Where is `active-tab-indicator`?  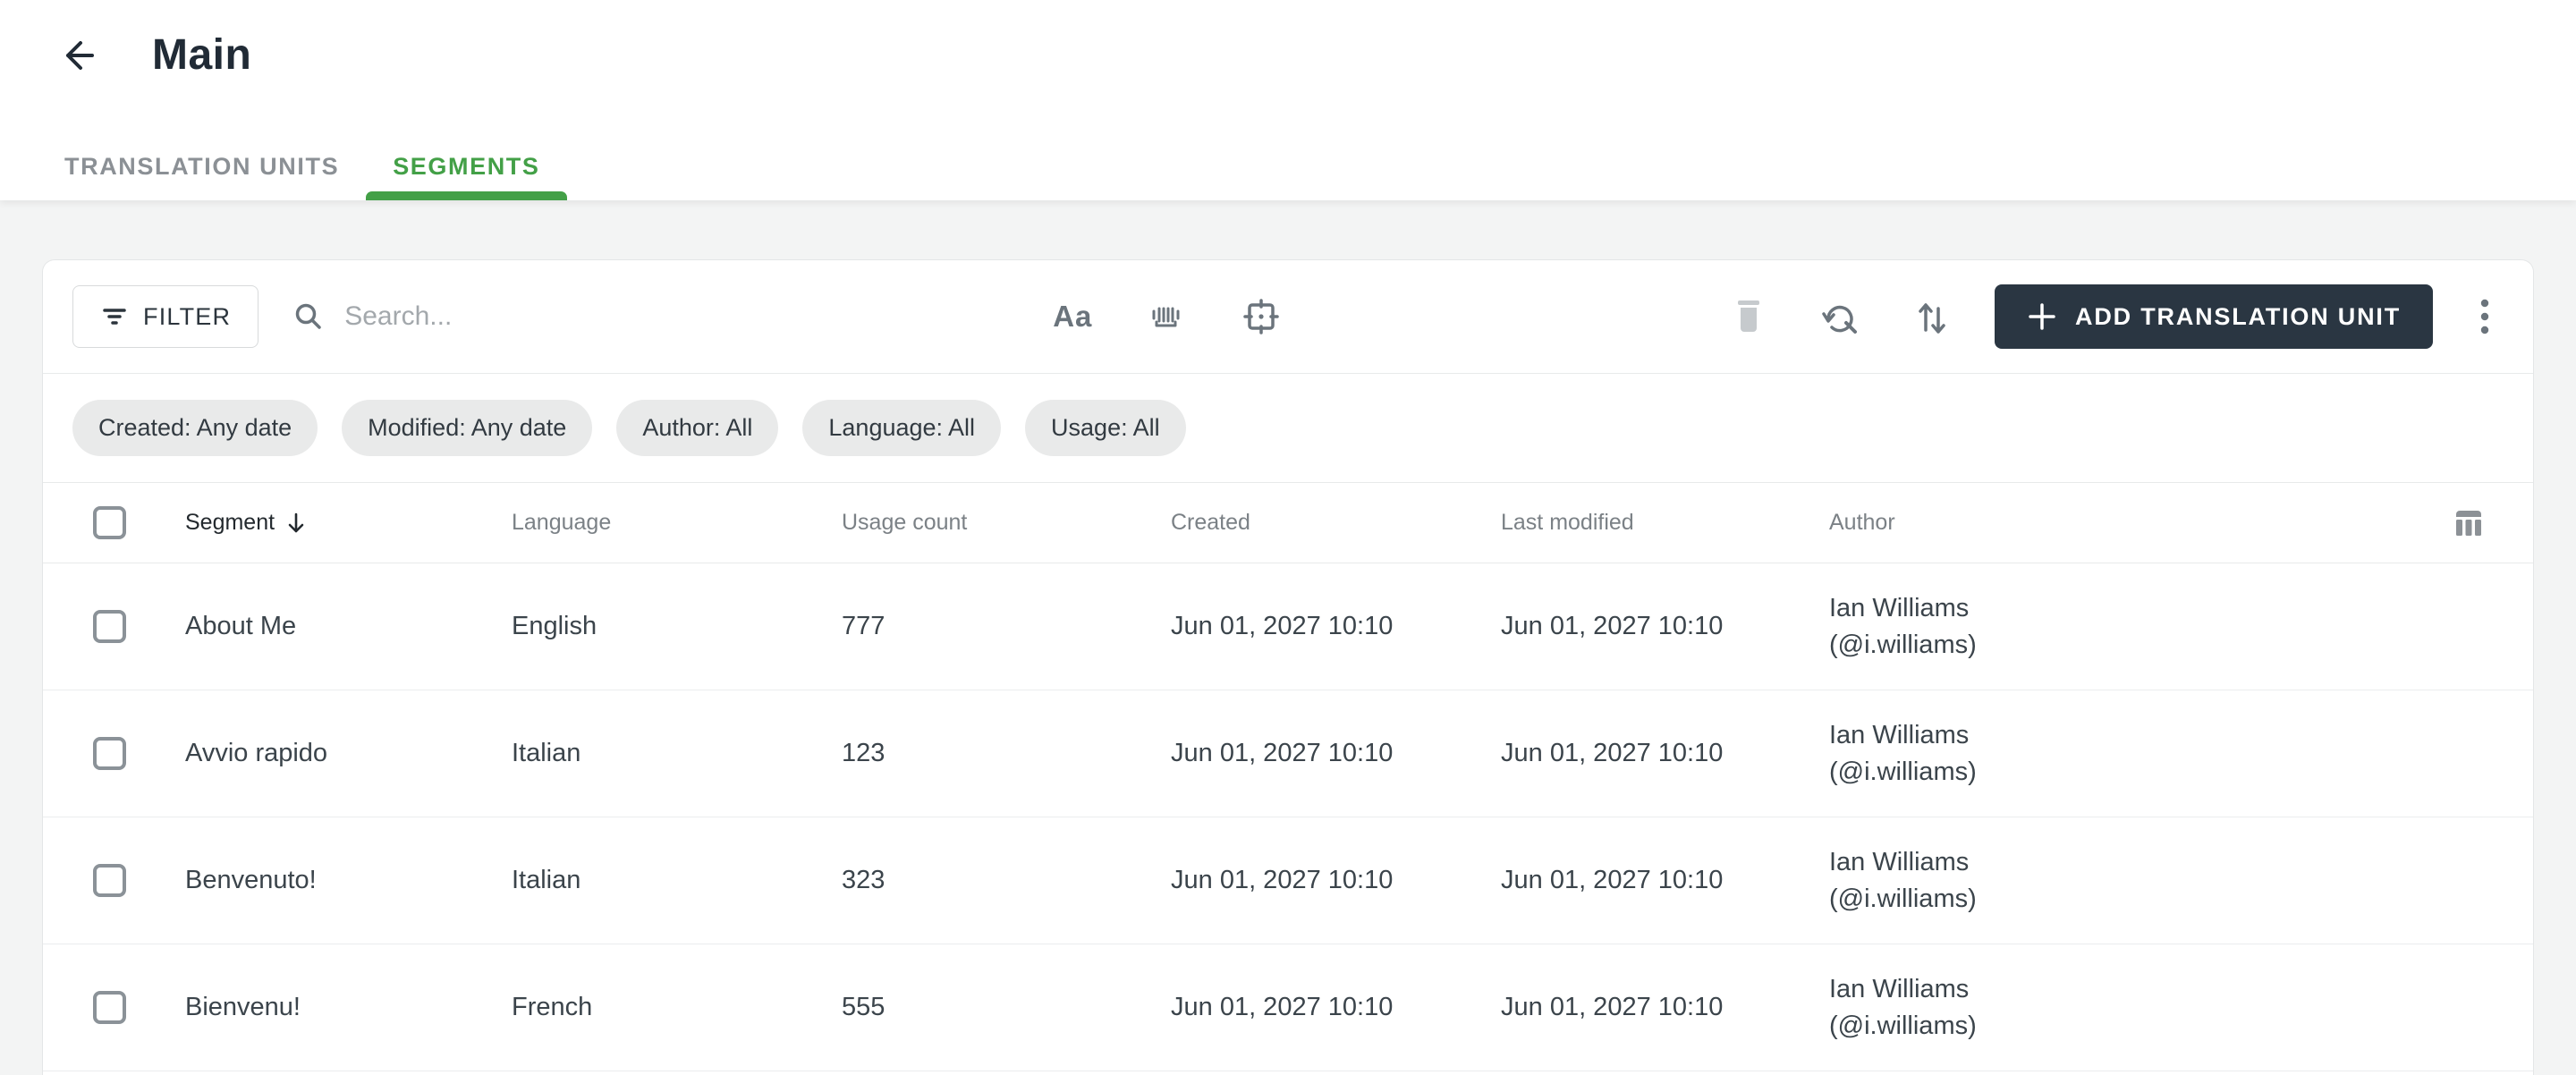
active-tab-indicator is located at coordinates (466, 195).